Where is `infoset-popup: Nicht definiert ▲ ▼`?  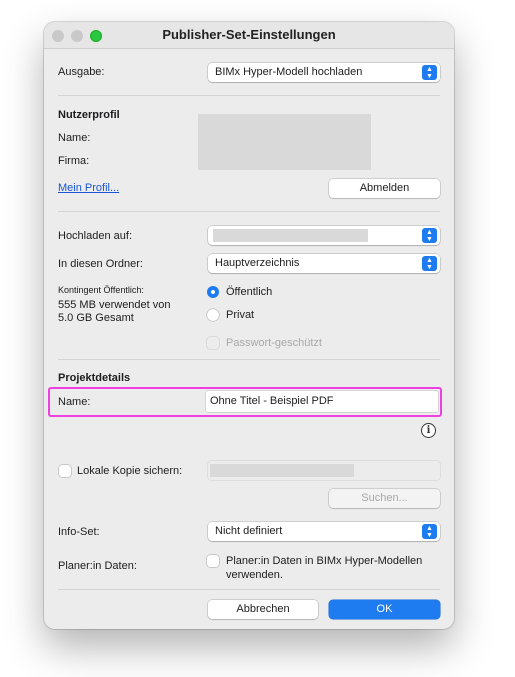 infoset-popup: Nicht definiert ▲ ▼ is located at coordinates (324, 531).